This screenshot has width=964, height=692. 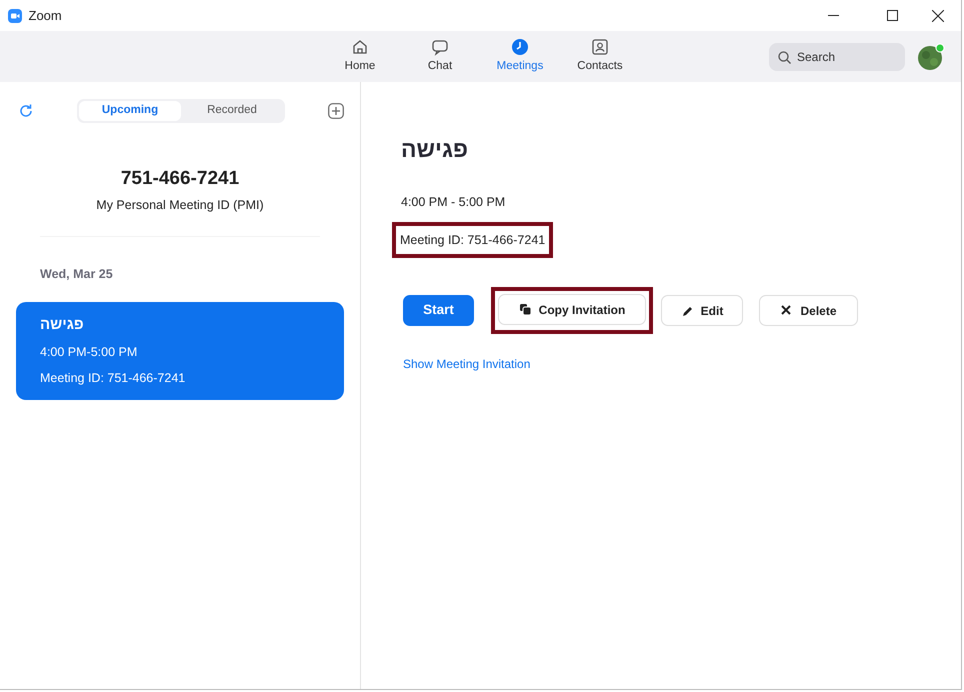 I want to click on home-icon, so click(x=360, y=47).